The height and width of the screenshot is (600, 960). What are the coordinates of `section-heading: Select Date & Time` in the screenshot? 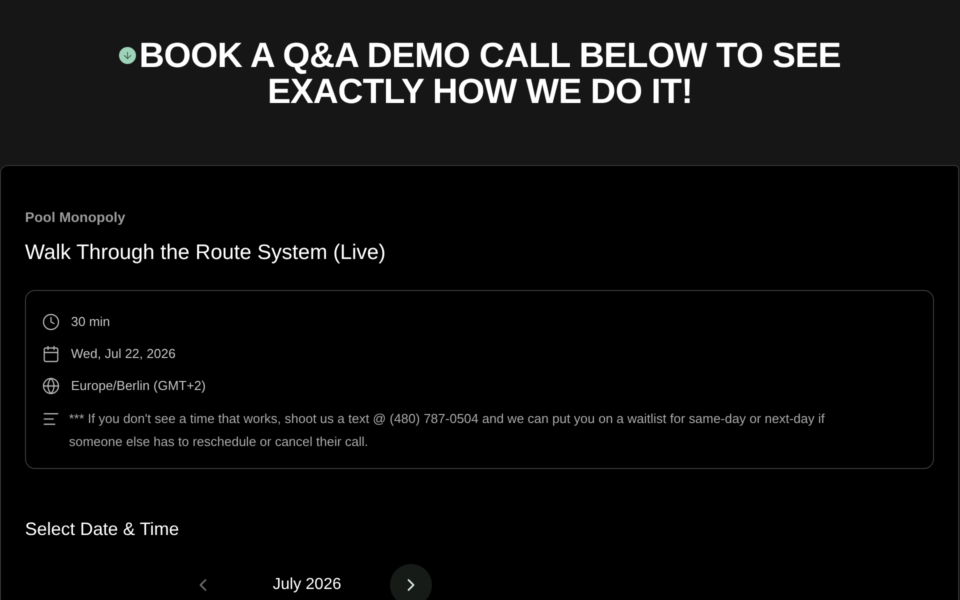 It's located at (102, 529).